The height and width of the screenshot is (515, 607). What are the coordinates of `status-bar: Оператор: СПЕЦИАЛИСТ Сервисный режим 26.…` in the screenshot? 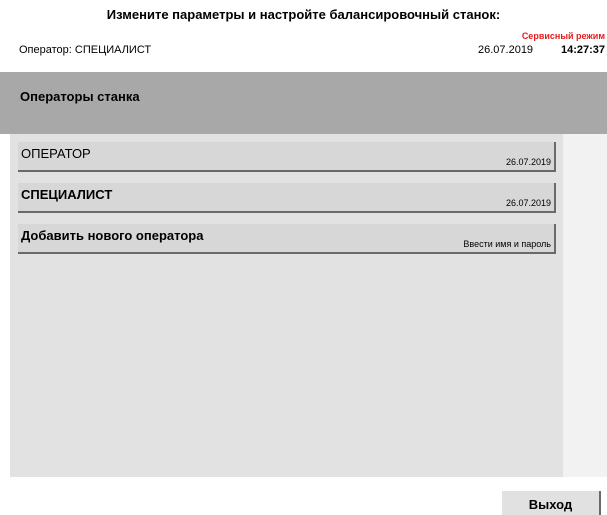 It's located at (303, 44).